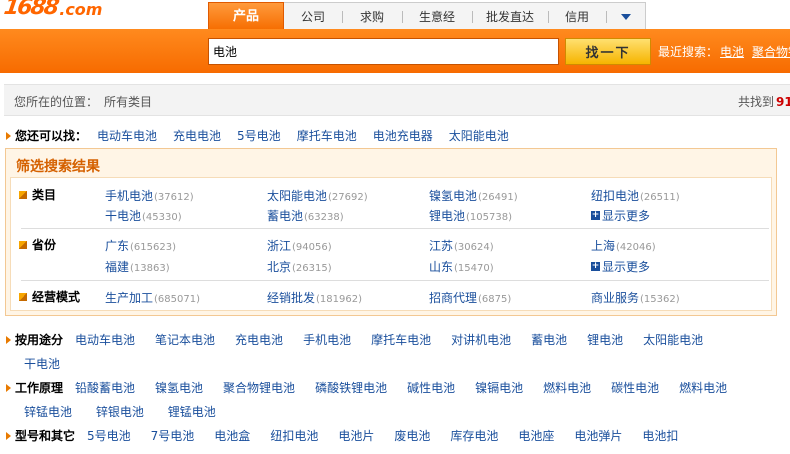 The width and height of the screenshot is (790, 454). What do you see at coordinates (109, 435) in the screenshot?
I see `category-link: 5号电池` at bounding box center [109, 435].